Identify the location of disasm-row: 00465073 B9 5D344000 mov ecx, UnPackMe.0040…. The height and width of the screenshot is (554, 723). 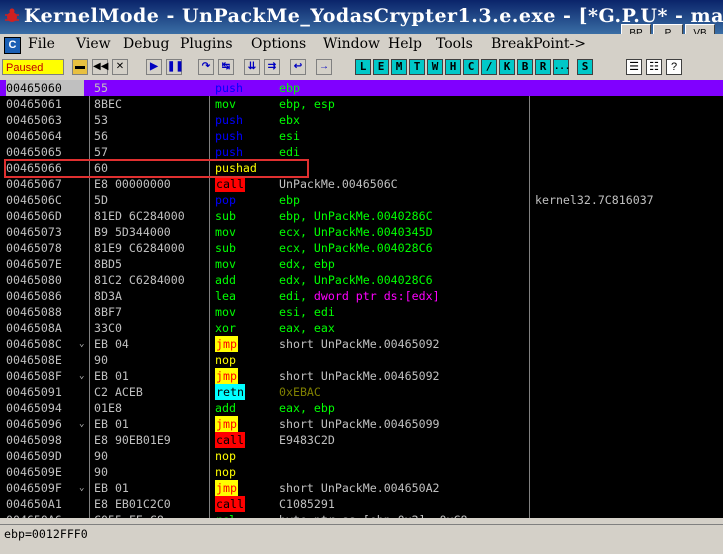
(361, 232).